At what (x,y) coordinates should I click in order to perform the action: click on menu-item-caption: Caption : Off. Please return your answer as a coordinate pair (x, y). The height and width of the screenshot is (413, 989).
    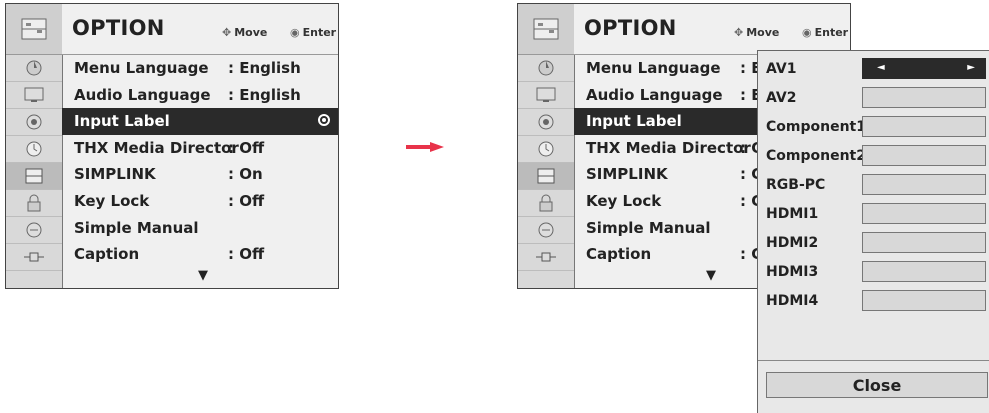
    Looking at the image, I should click on (200, 254).